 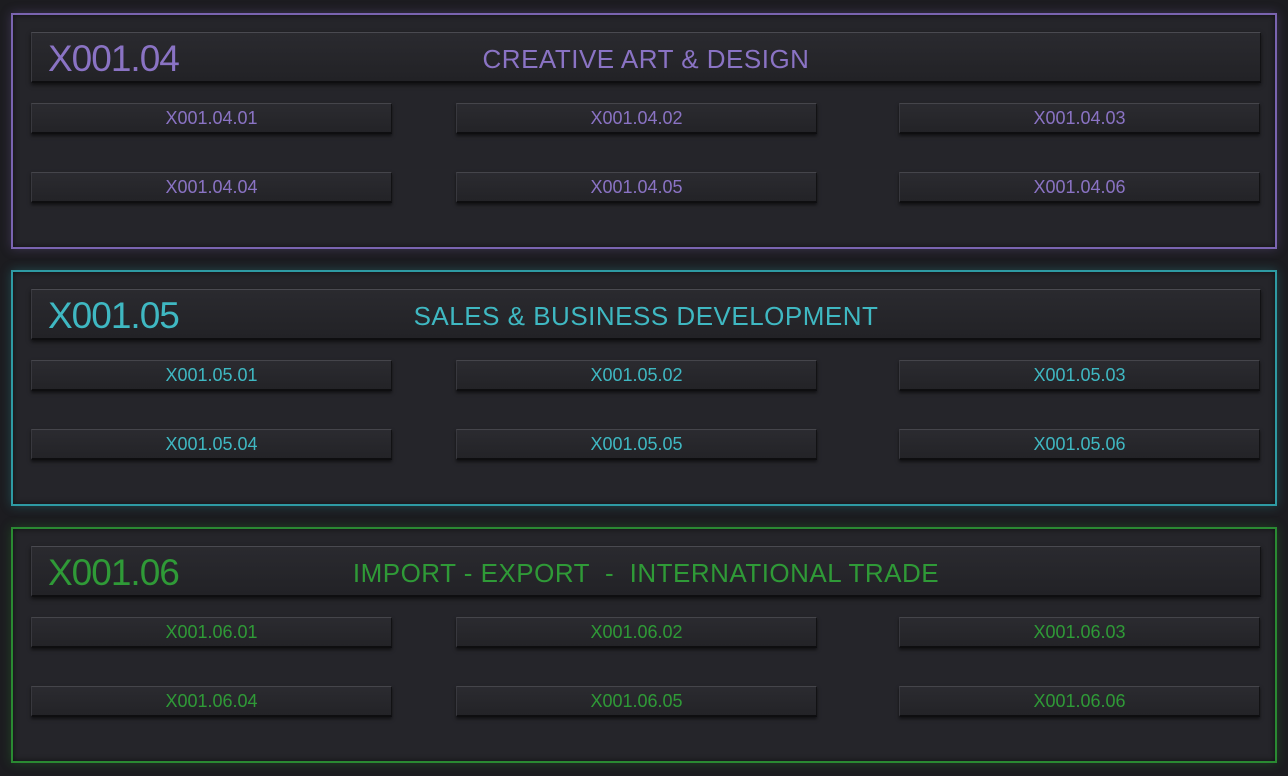 I want to click on category-button: X001.06.06, so click(x=1079, y=701).